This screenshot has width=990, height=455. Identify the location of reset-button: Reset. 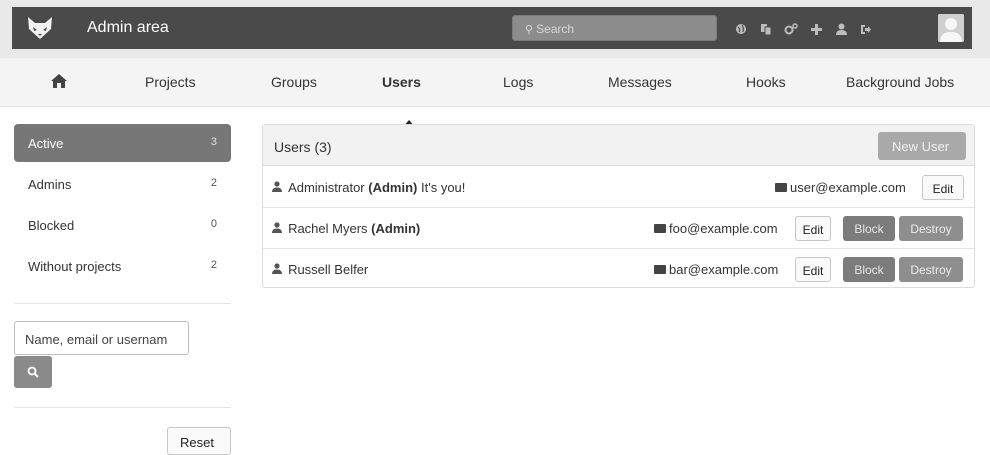
(199, 441).